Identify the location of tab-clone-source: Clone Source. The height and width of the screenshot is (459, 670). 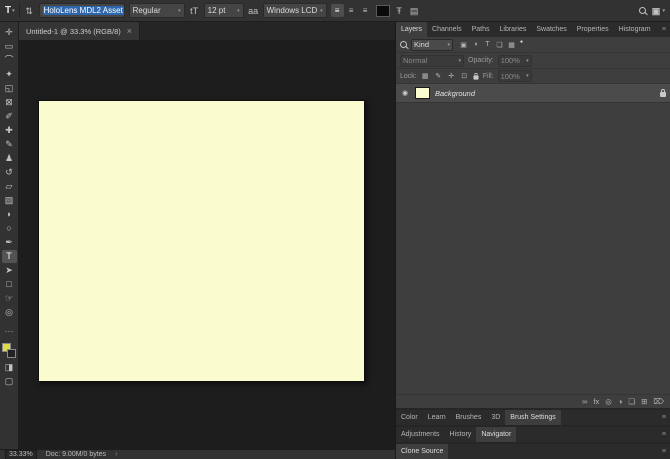
(422, 451).